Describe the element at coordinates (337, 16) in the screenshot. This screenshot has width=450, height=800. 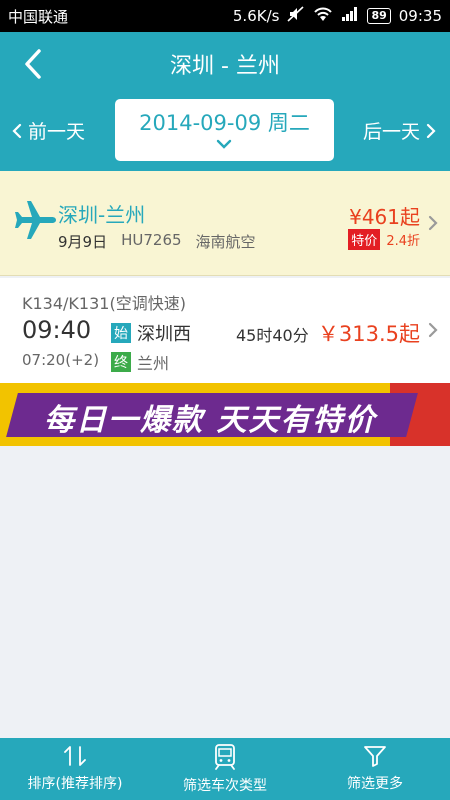
I see `status-indicators: 5.6K/s 89 09:35` at that location.